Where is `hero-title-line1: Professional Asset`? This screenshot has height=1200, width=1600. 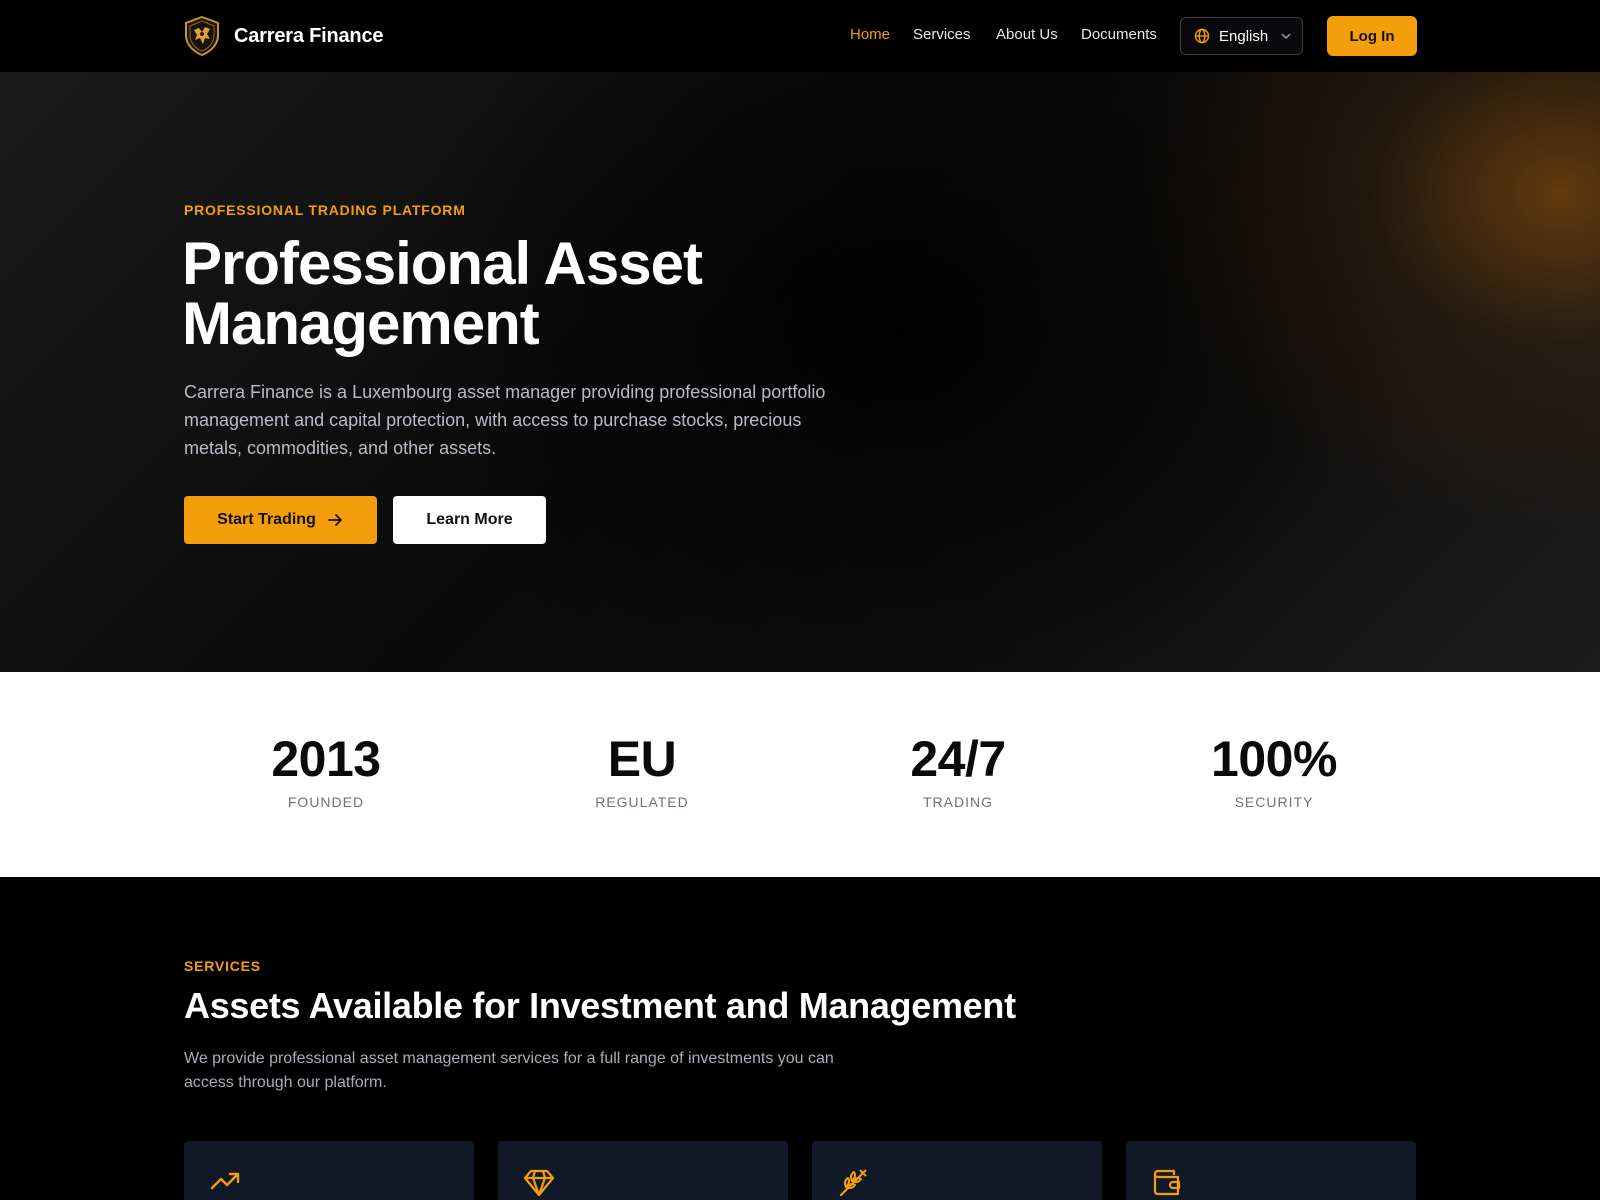 hero-title-line1: Professional Asset is located at coordinates (442, 263).